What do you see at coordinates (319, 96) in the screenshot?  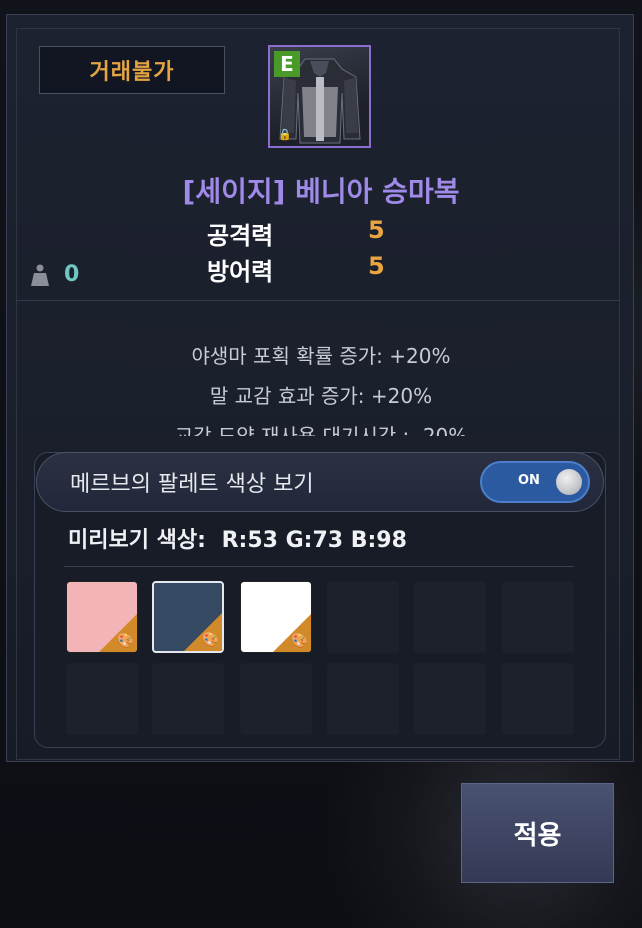 I see `item-icon: E 🔒` at bounding box center [319, 96].